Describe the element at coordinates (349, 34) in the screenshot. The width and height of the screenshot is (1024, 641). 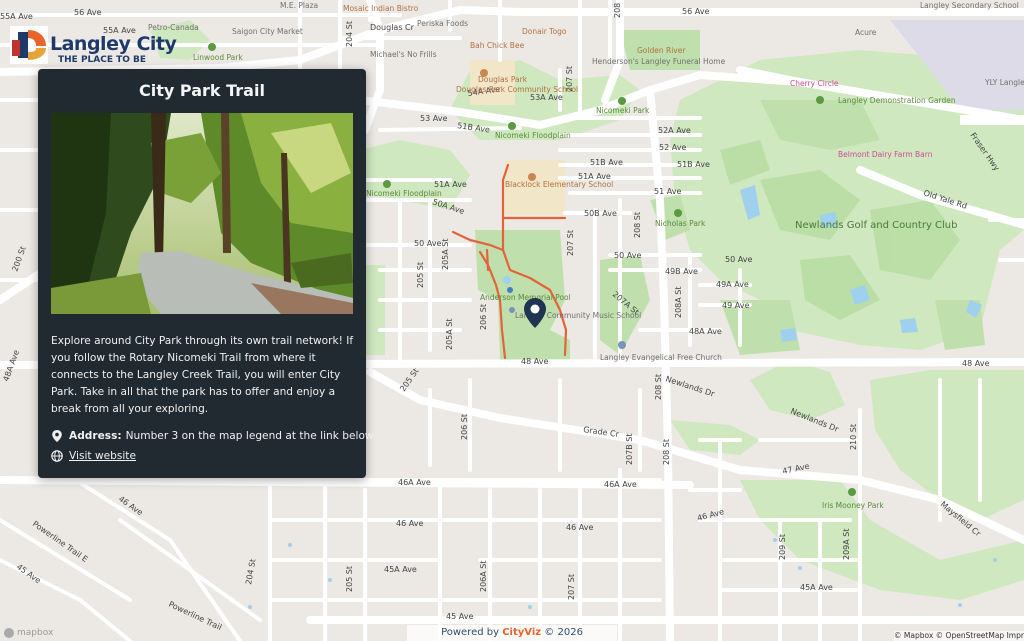
I see `svg-text: 204 St` at that location.